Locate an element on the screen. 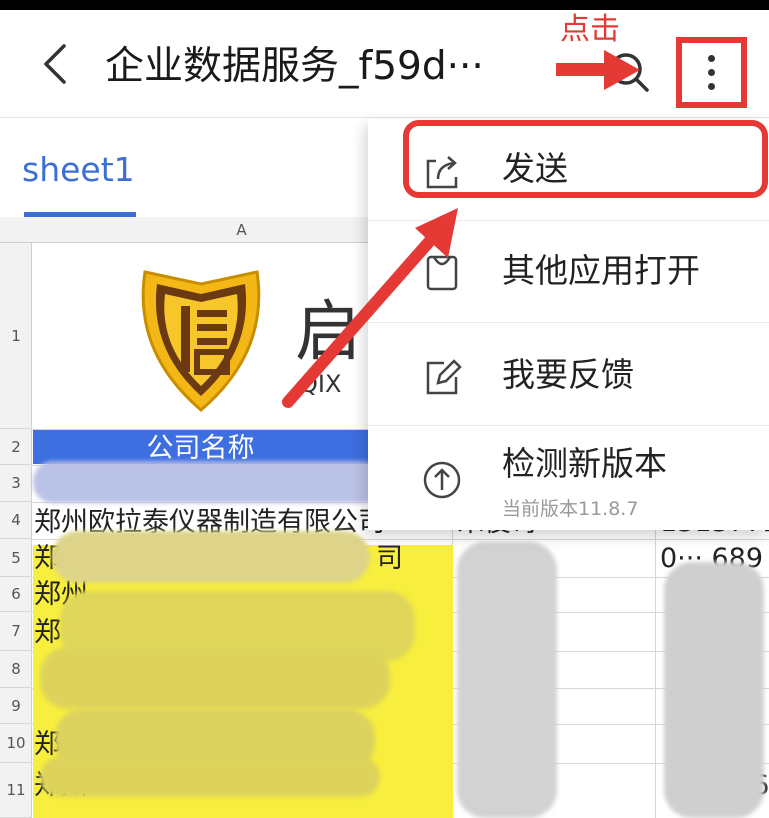 The height and width of the screenshot is (818, 769). menu-item-feedback: 我要反馈 is located at coordinates (568, 374).